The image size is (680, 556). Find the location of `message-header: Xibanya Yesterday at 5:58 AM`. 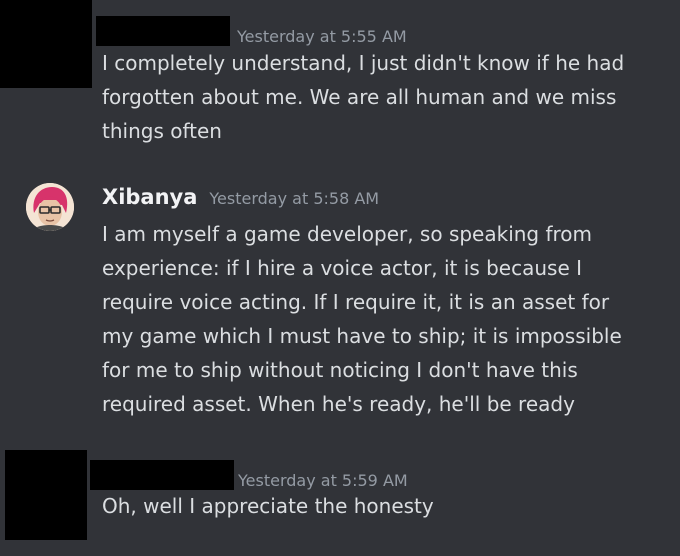

message-header: Xibanya Yesterday at 5:58 AM is located at coordinates (240, 197).